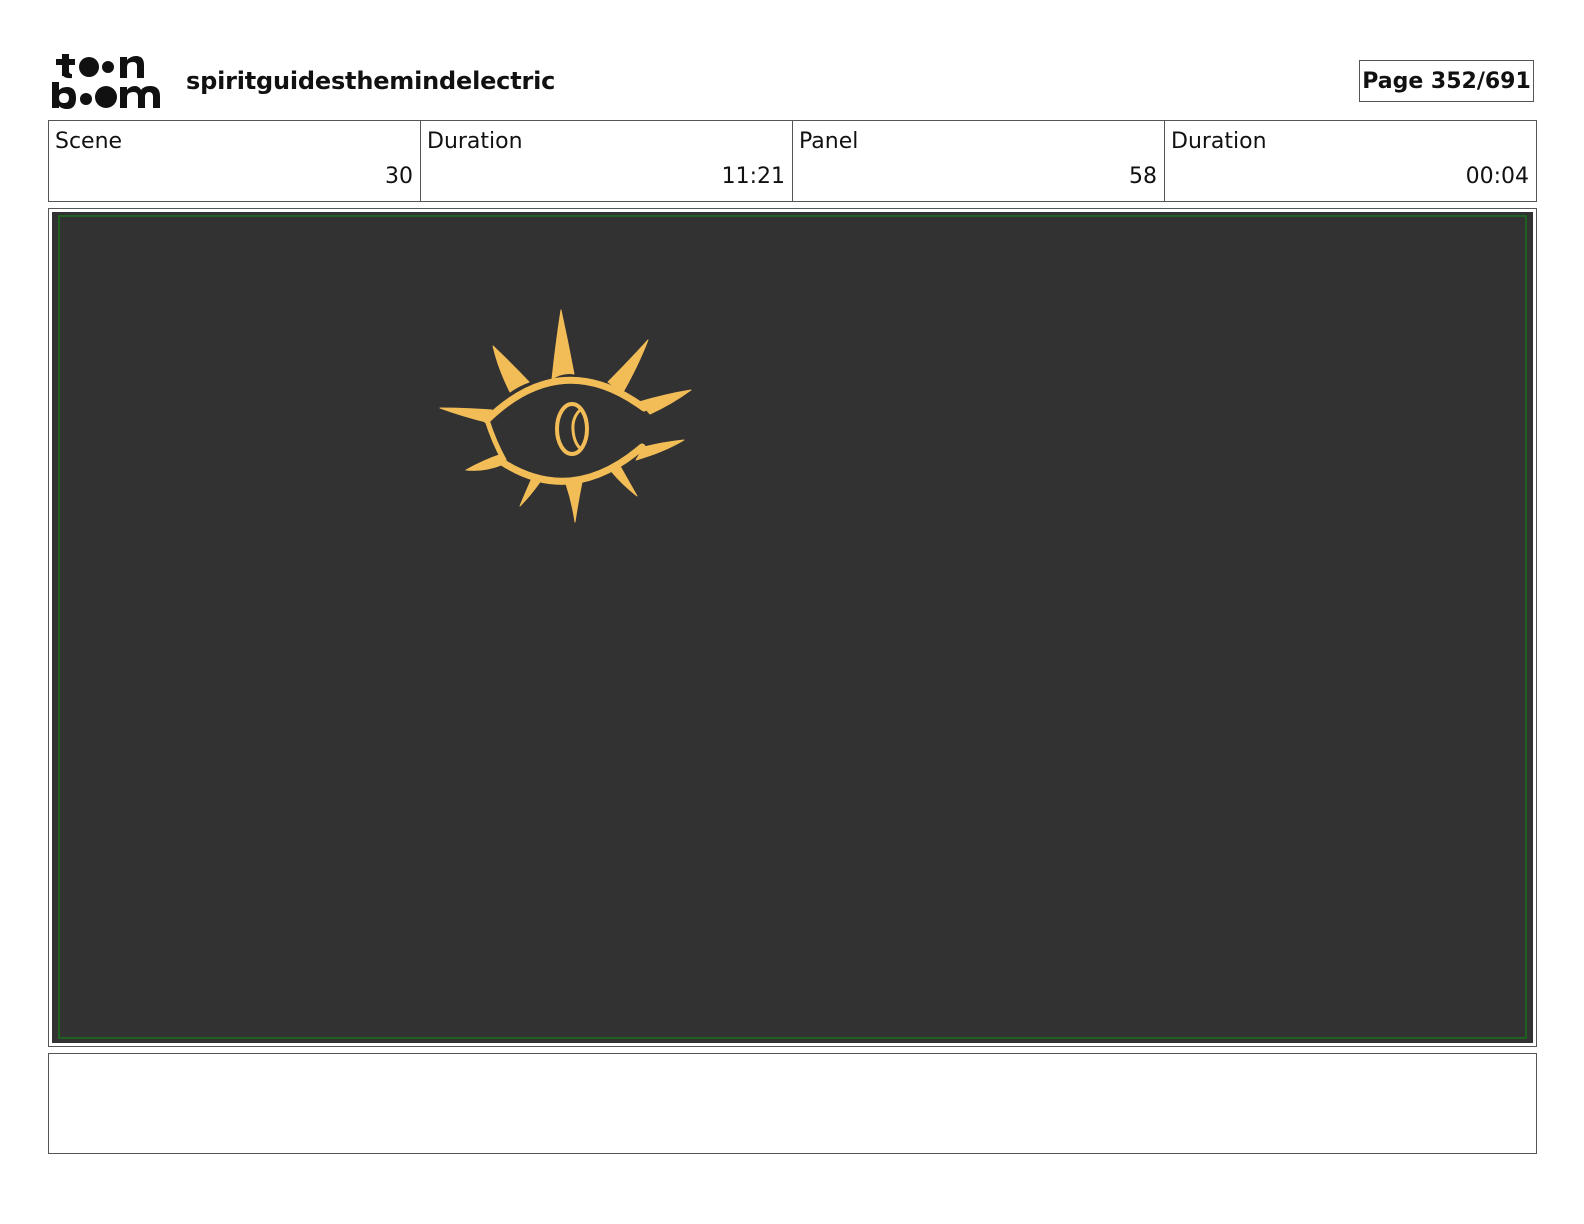 This screenshot has width=1584, height=1224. Describe the element at coordinates (371, 81) in the screenshot. I see `project-title: spiritguidesthemindelectric` at that location.